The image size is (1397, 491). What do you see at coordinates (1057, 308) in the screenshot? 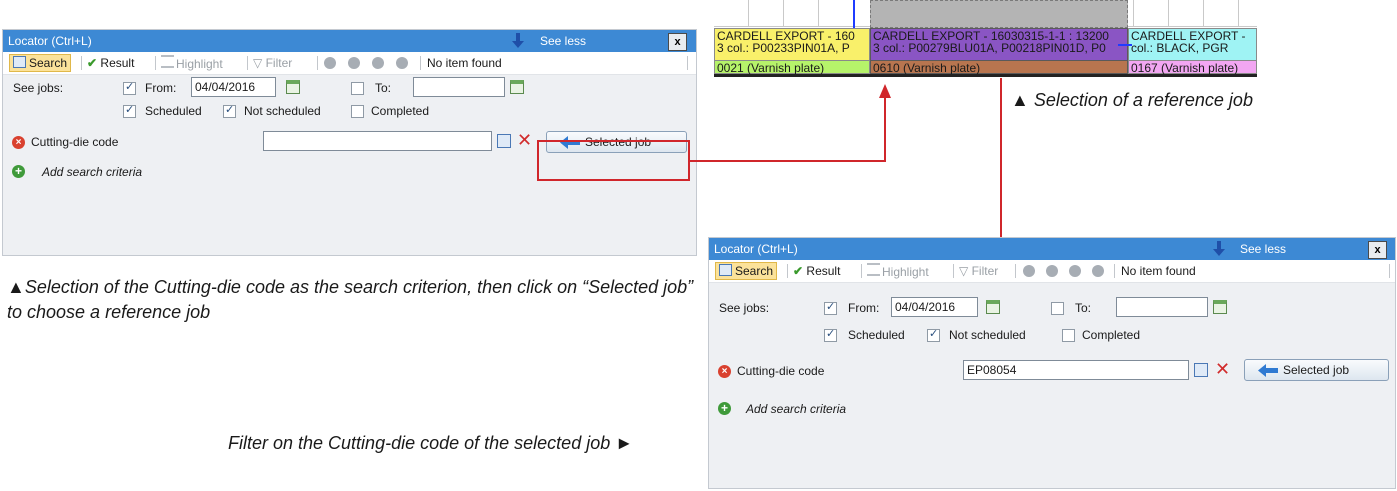
I see `to-checkbox` at bounding box center [1057, 308].